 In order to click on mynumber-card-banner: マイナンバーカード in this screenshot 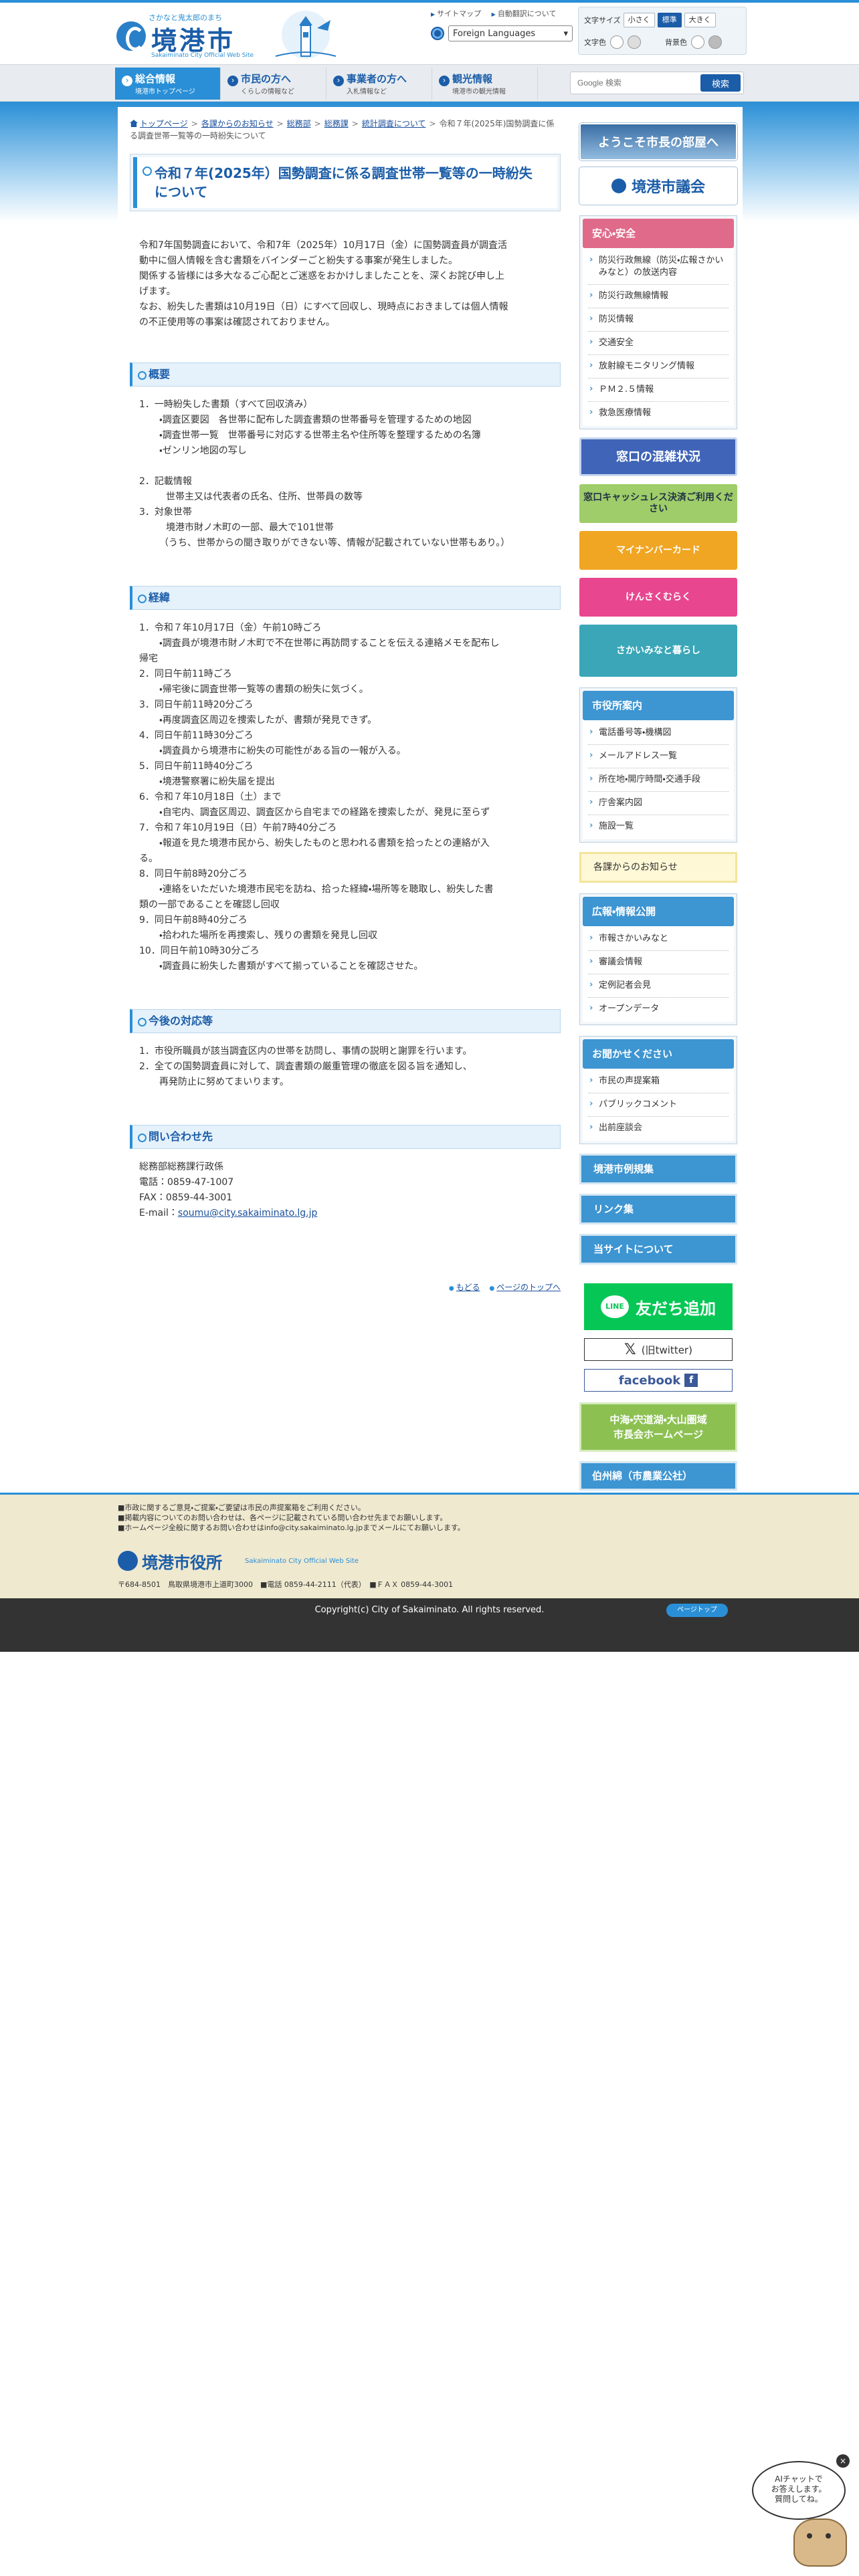, I will do `click(658, 550)`.